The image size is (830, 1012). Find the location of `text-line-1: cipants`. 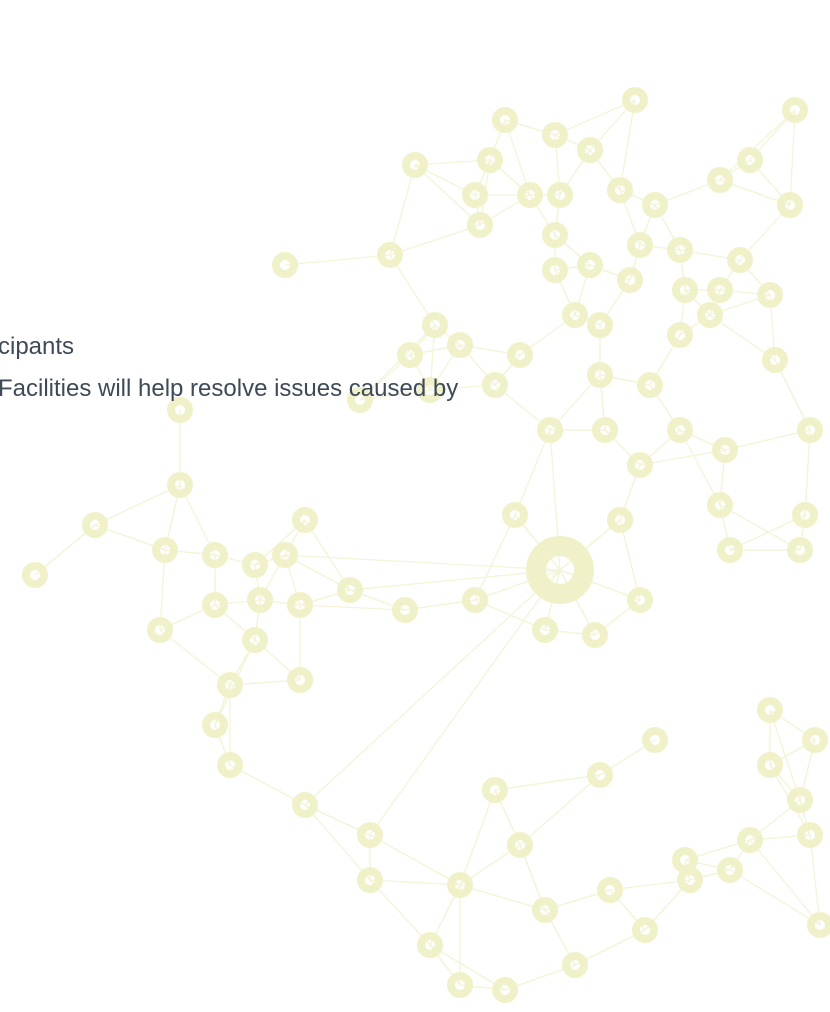

text-line-1: cipants is located at coordinates (37, 346).